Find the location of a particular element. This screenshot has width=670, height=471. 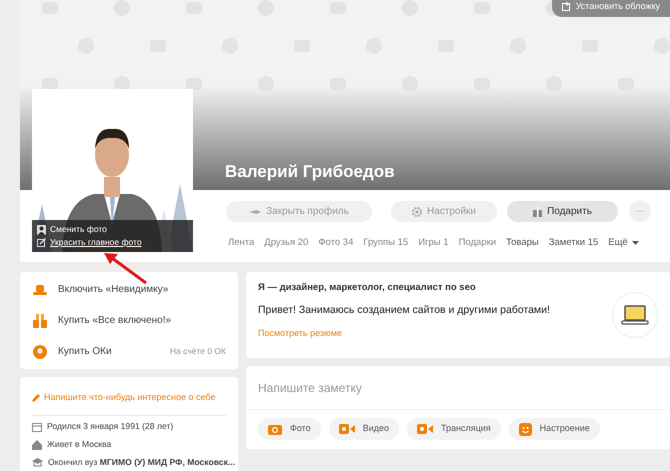

post-type-button: Видео is located at coordinates (363, 429).